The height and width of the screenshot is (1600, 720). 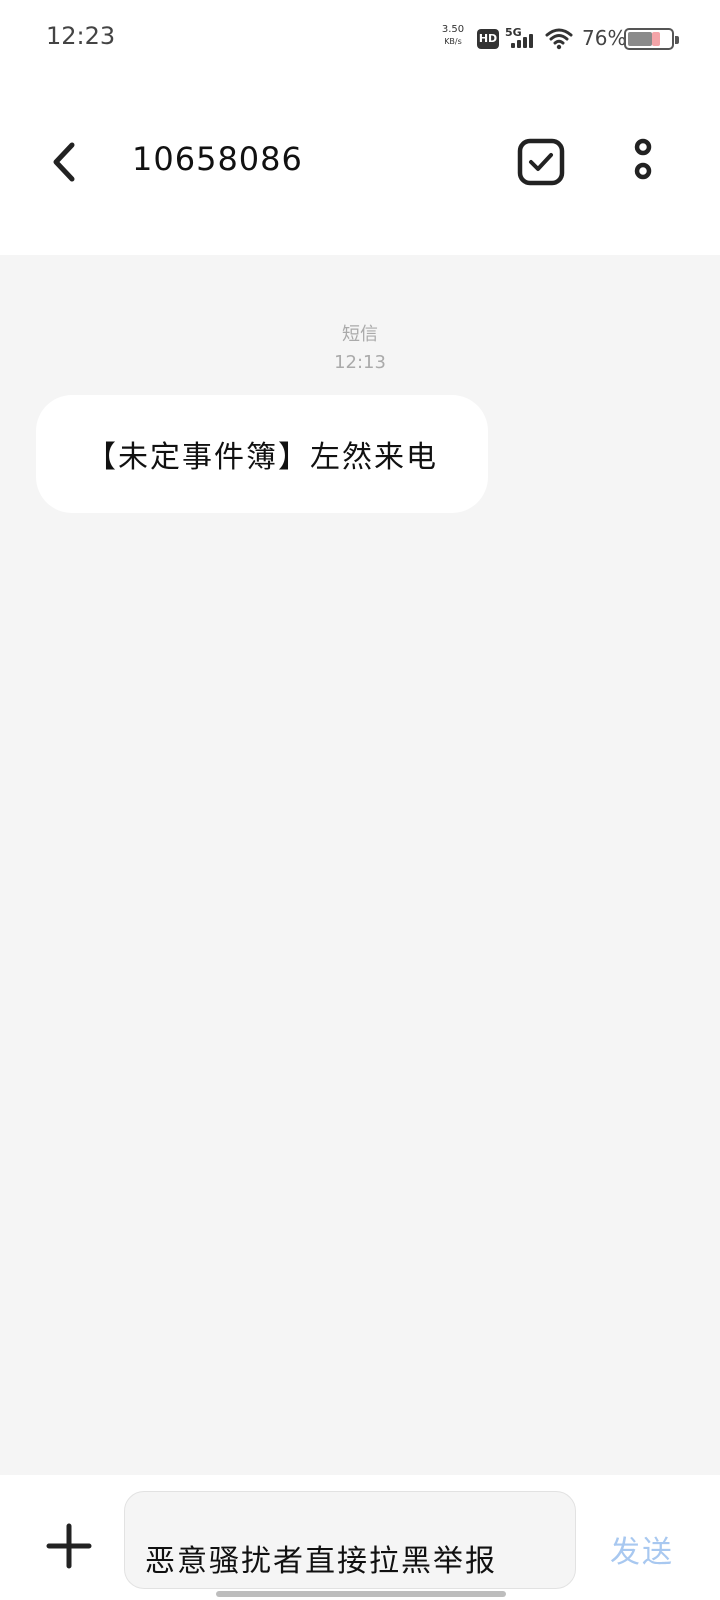 I want to click on home-indicator, so click(x=361, y=1594).